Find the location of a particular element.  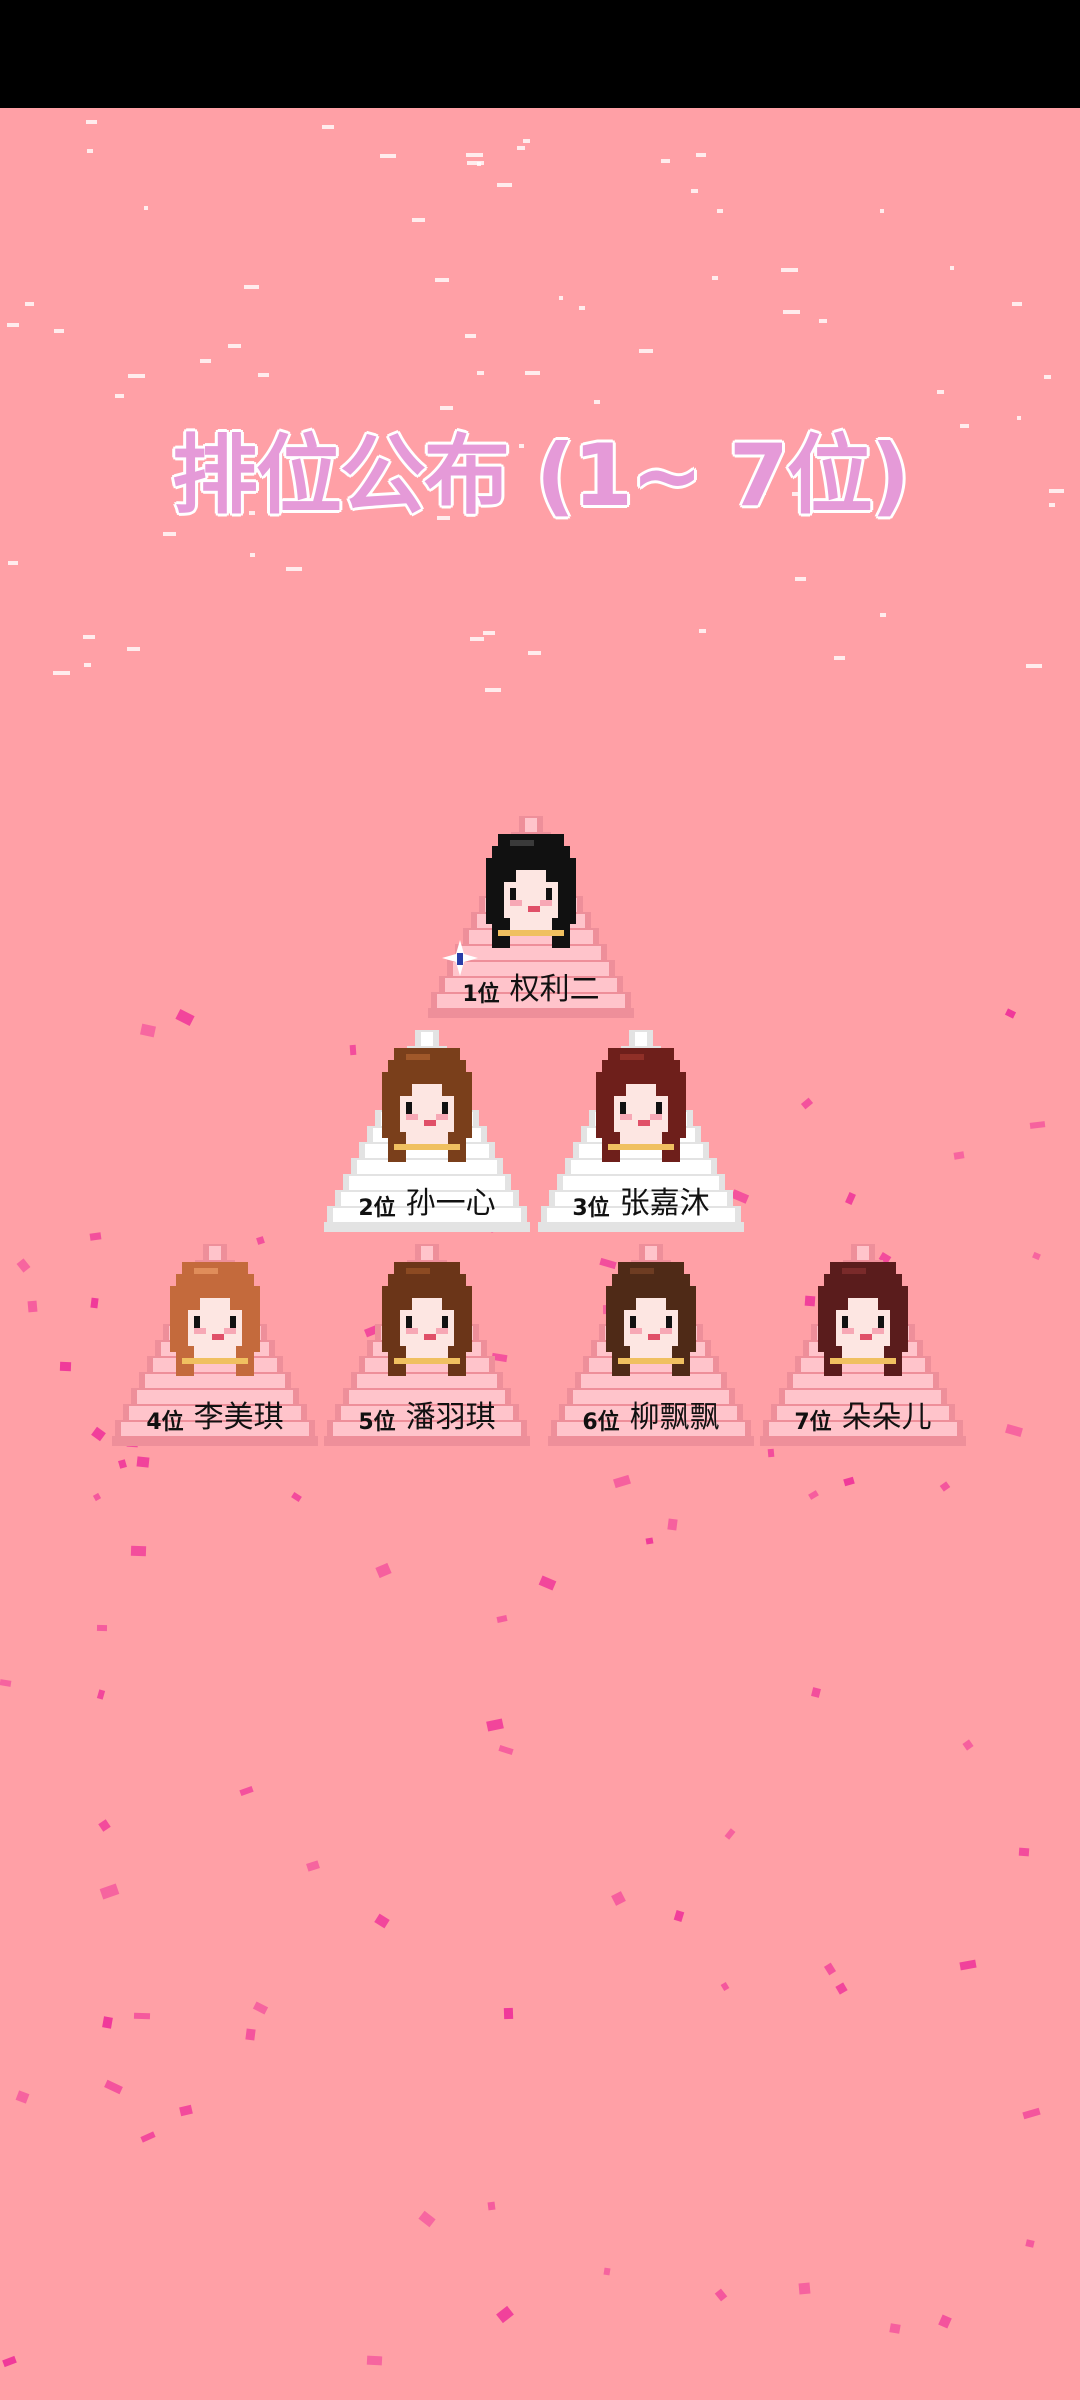

player-name: 朵朵儿 is located at coordinates (886, 1417).